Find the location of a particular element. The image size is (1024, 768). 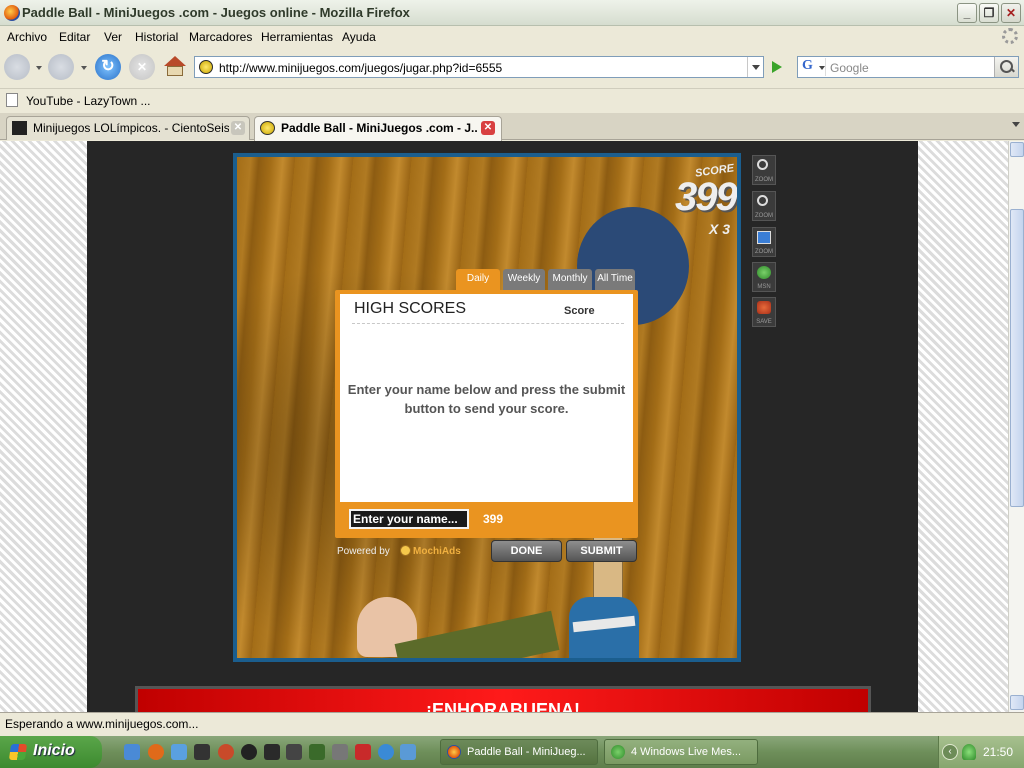

score-column-header: Score is located at coordinates (579, 311).